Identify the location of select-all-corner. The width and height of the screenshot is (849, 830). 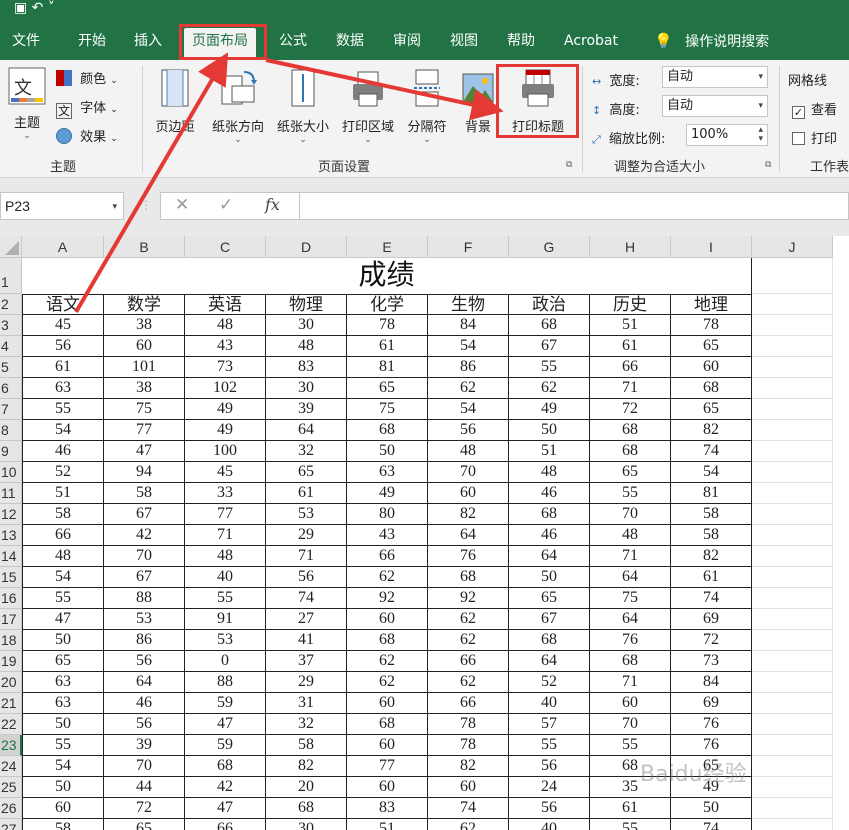
(11, 247).